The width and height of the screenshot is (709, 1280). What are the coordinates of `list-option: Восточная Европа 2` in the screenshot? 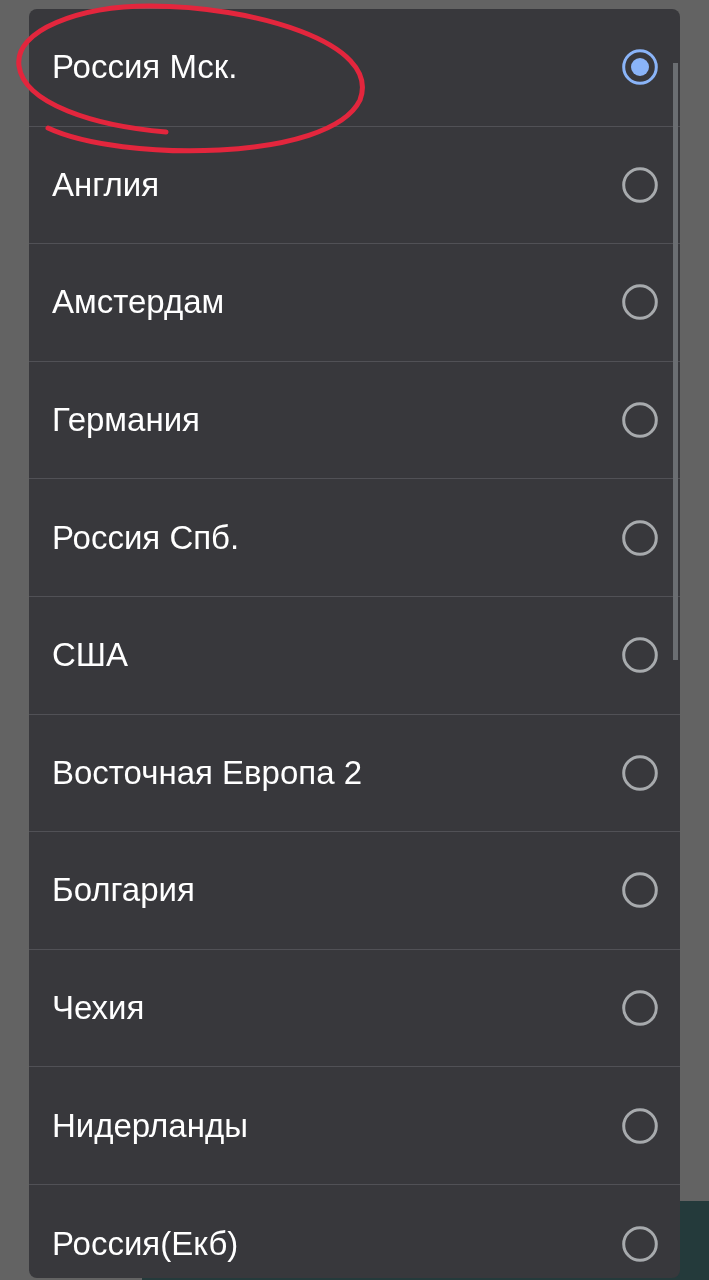 It's located at (354, 773).